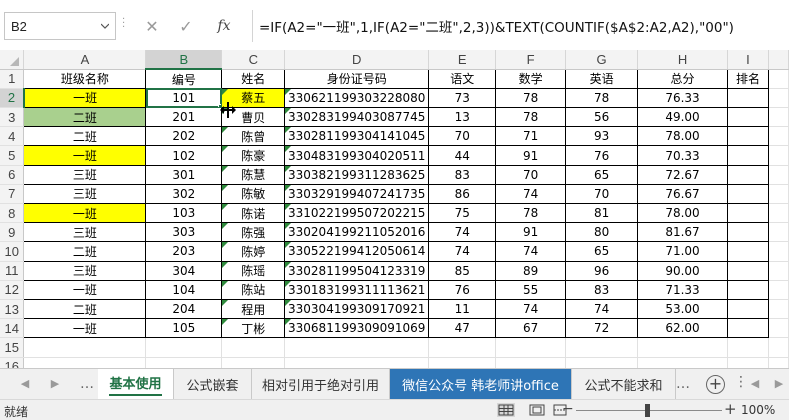 The width and height of the screenshot is (789, 420). What do you see at coordinates (682, 290) in the screenshot?
I see `table-cell: 71.33` at bounding box center [682, 290].